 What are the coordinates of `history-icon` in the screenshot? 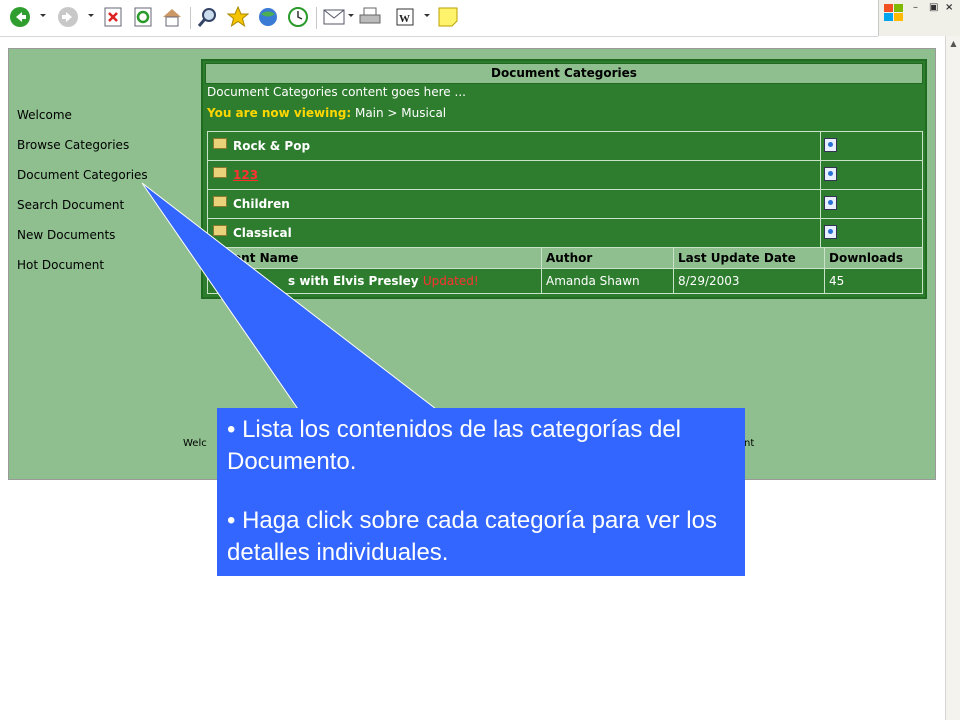 It's located at (298, 17).